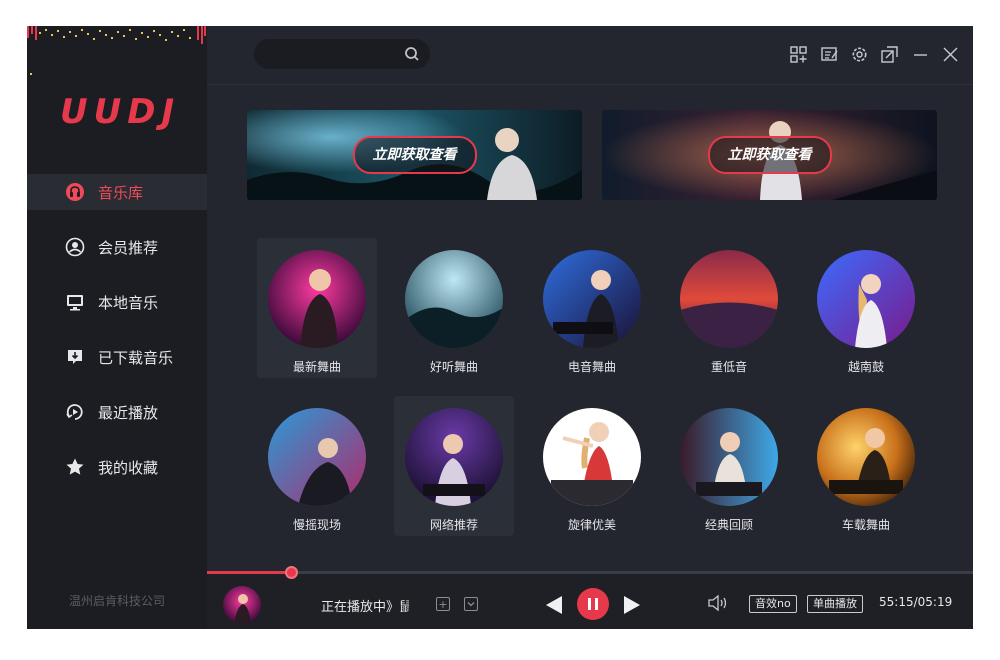  What do you see at coordinates (865, 525) in the screenshot?
I see `category-label: 车载舞曲` at bounding box center [865, 525].